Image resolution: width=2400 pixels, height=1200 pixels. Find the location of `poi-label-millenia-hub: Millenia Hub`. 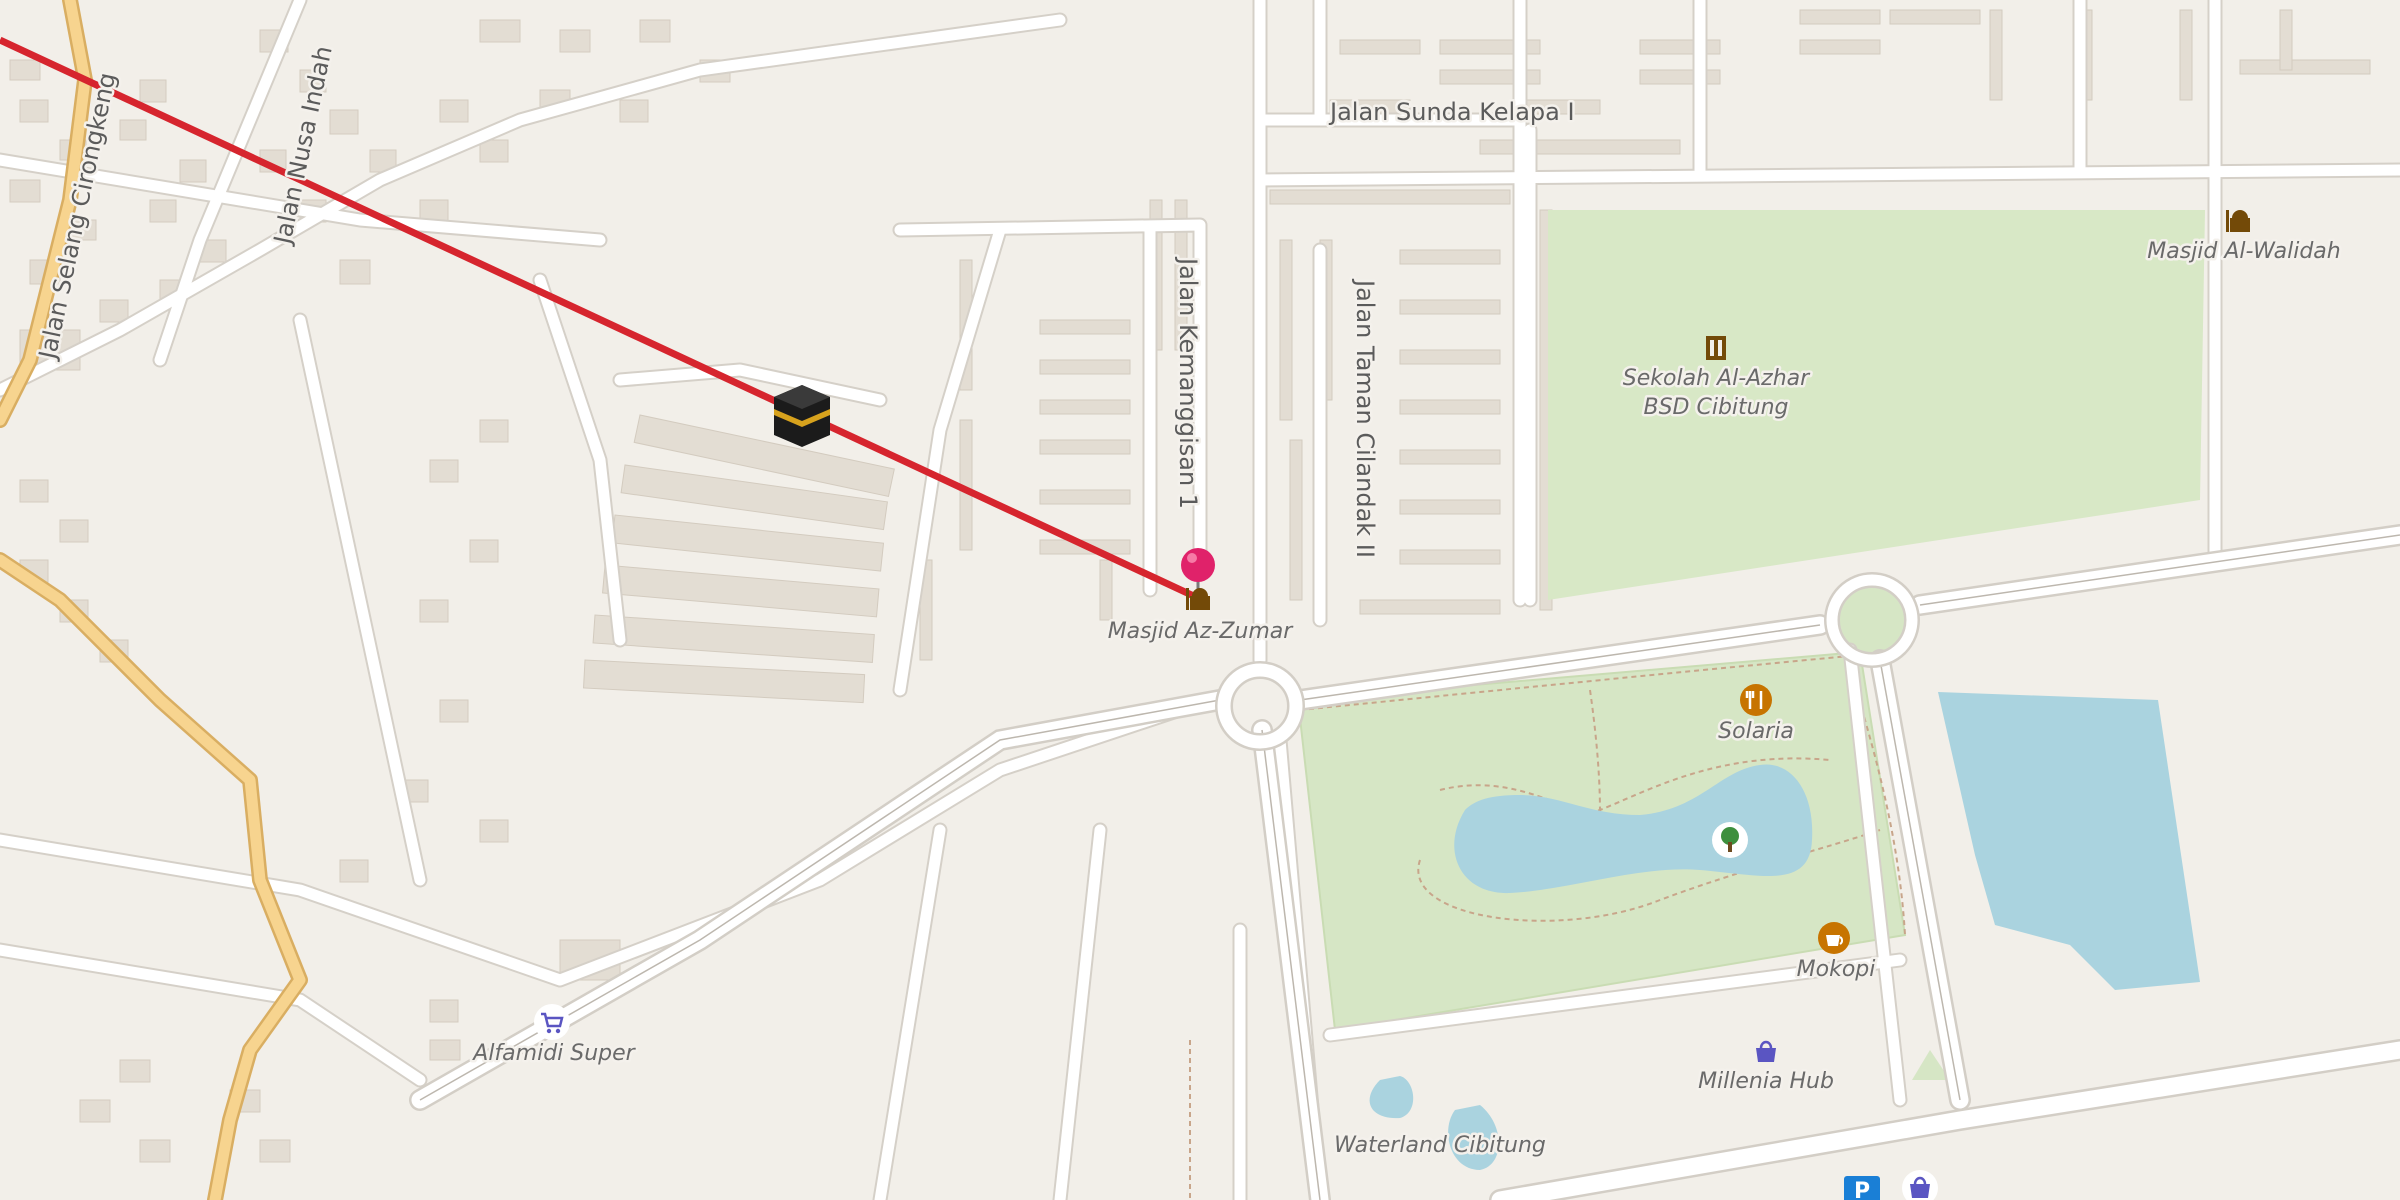

poi-label-millenia-hub: Millenia Hub is located at coordinates (1766, 1081).